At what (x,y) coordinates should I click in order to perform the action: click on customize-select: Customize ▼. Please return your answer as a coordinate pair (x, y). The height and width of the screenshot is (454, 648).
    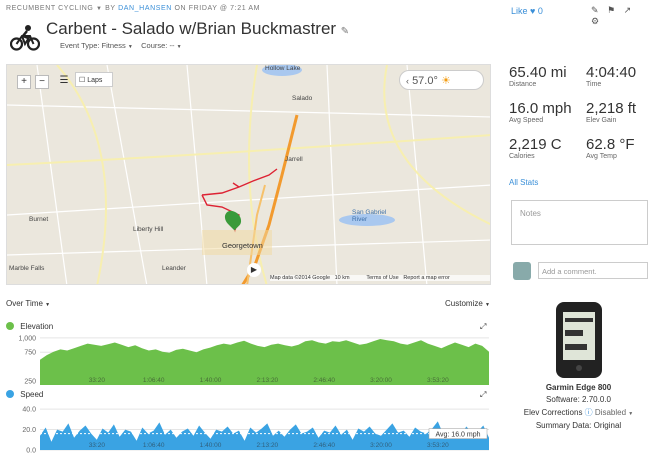
    Looking at the image, I should click on (467, 303).